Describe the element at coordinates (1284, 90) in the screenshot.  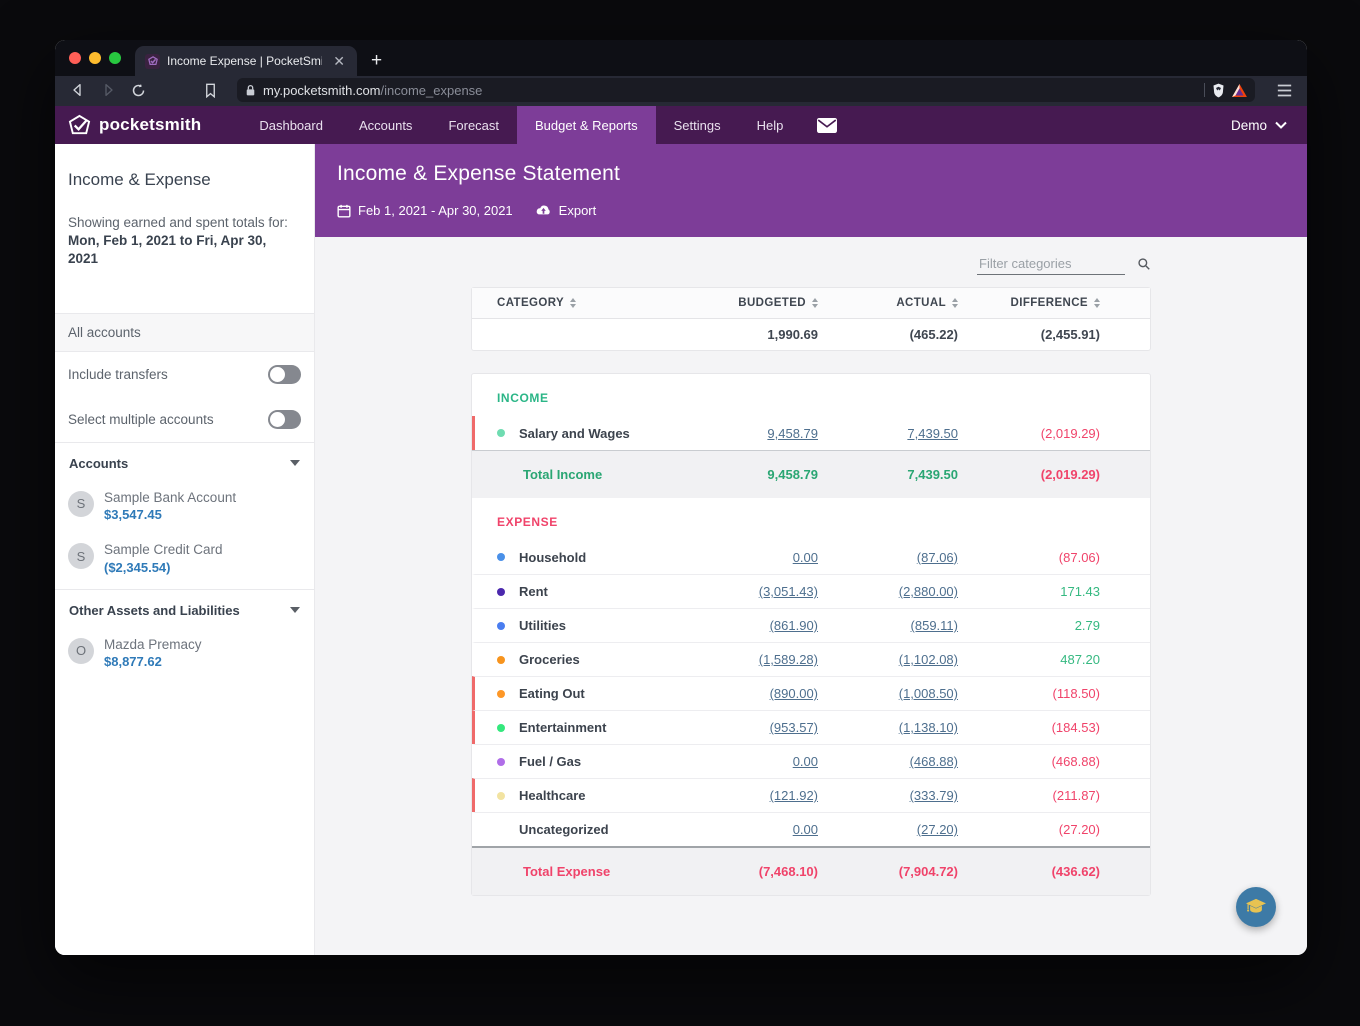
I see `browser-menu-icon` at that location.